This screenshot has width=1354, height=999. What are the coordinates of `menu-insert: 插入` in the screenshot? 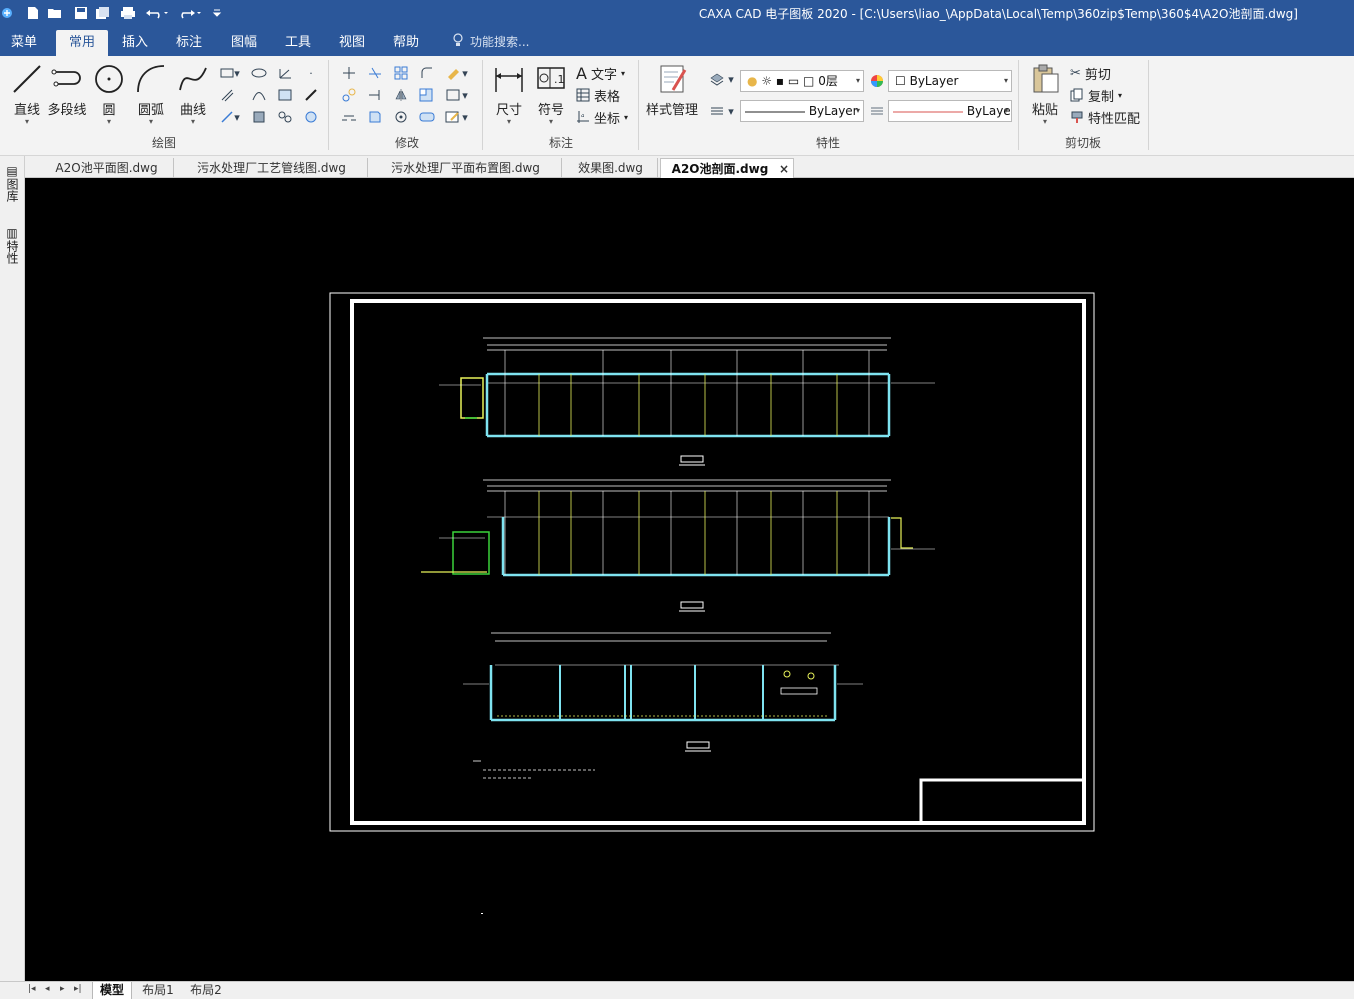 It's located at (135, 43).